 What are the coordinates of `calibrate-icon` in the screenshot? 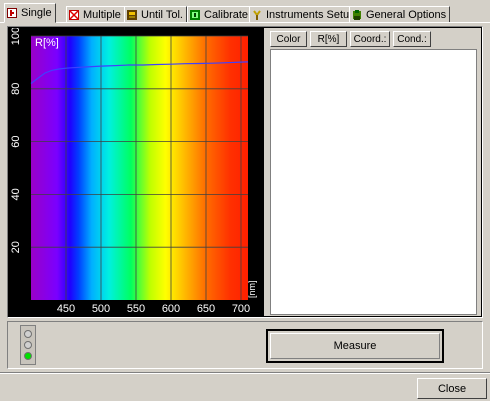 It's located at (195, 14).